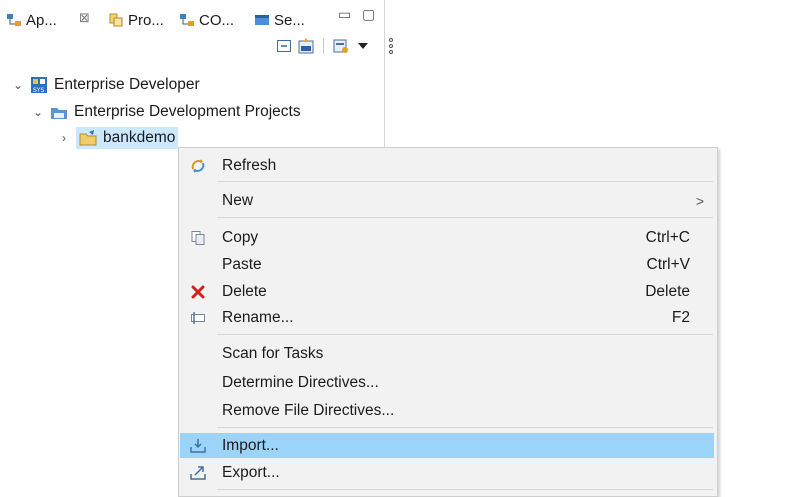  What do you see at coordinates (262, 20) in the screenshot?
I see `server-explorer-icon` at bounding box center [262, 20].